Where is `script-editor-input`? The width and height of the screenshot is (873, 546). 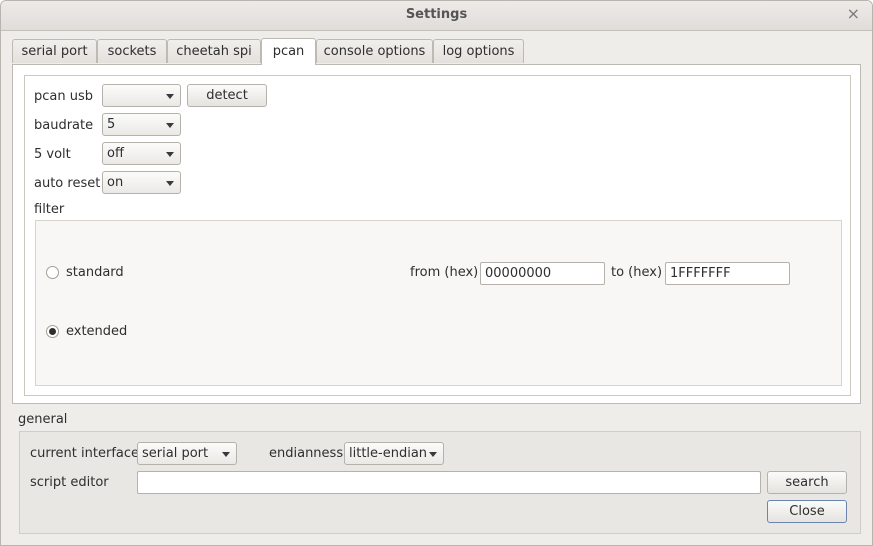
script-editor-input is located at coordinates (449, 482).